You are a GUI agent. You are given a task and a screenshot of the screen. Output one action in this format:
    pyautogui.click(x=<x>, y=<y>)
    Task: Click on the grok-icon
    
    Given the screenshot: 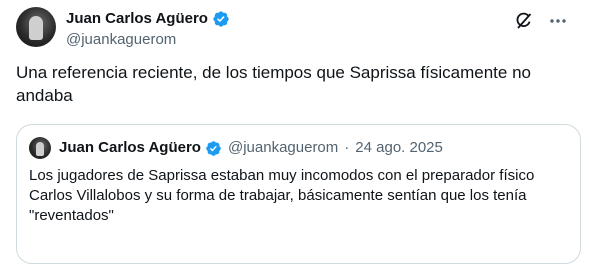 What is the action you would take?
    pyautogui.click(x=524, y=20)
    